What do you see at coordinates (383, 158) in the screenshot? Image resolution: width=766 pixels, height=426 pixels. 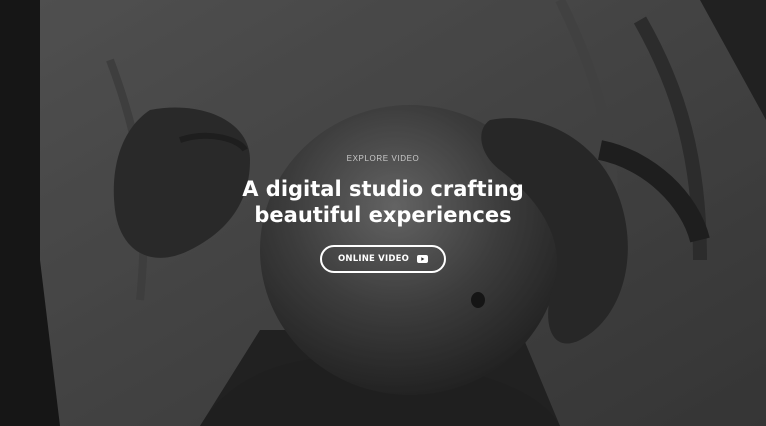 I see `eyebrow-label: EXPLORE VIDEO` at bounding box center [383, 158].